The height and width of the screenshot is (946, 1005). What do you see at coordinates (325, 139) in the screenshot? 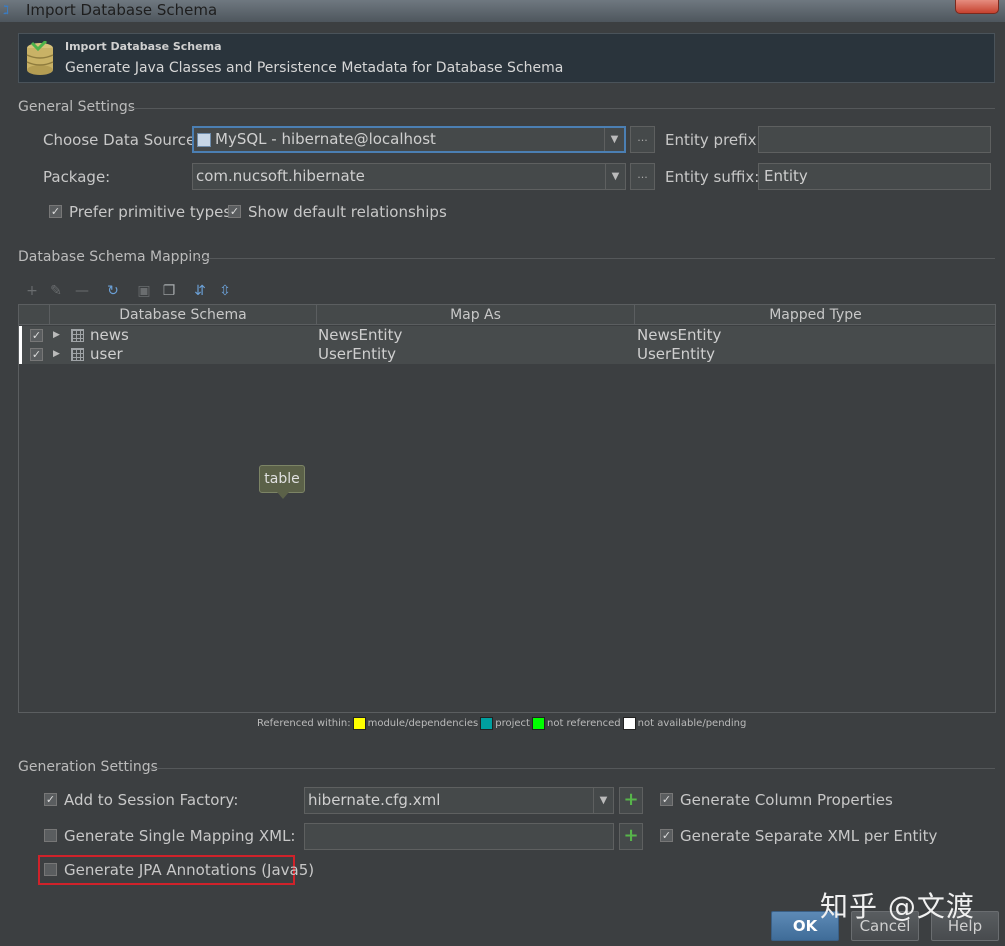
I see `data-source-value: MySQL - hibernate@localhost` at bounding box center [325, 139].